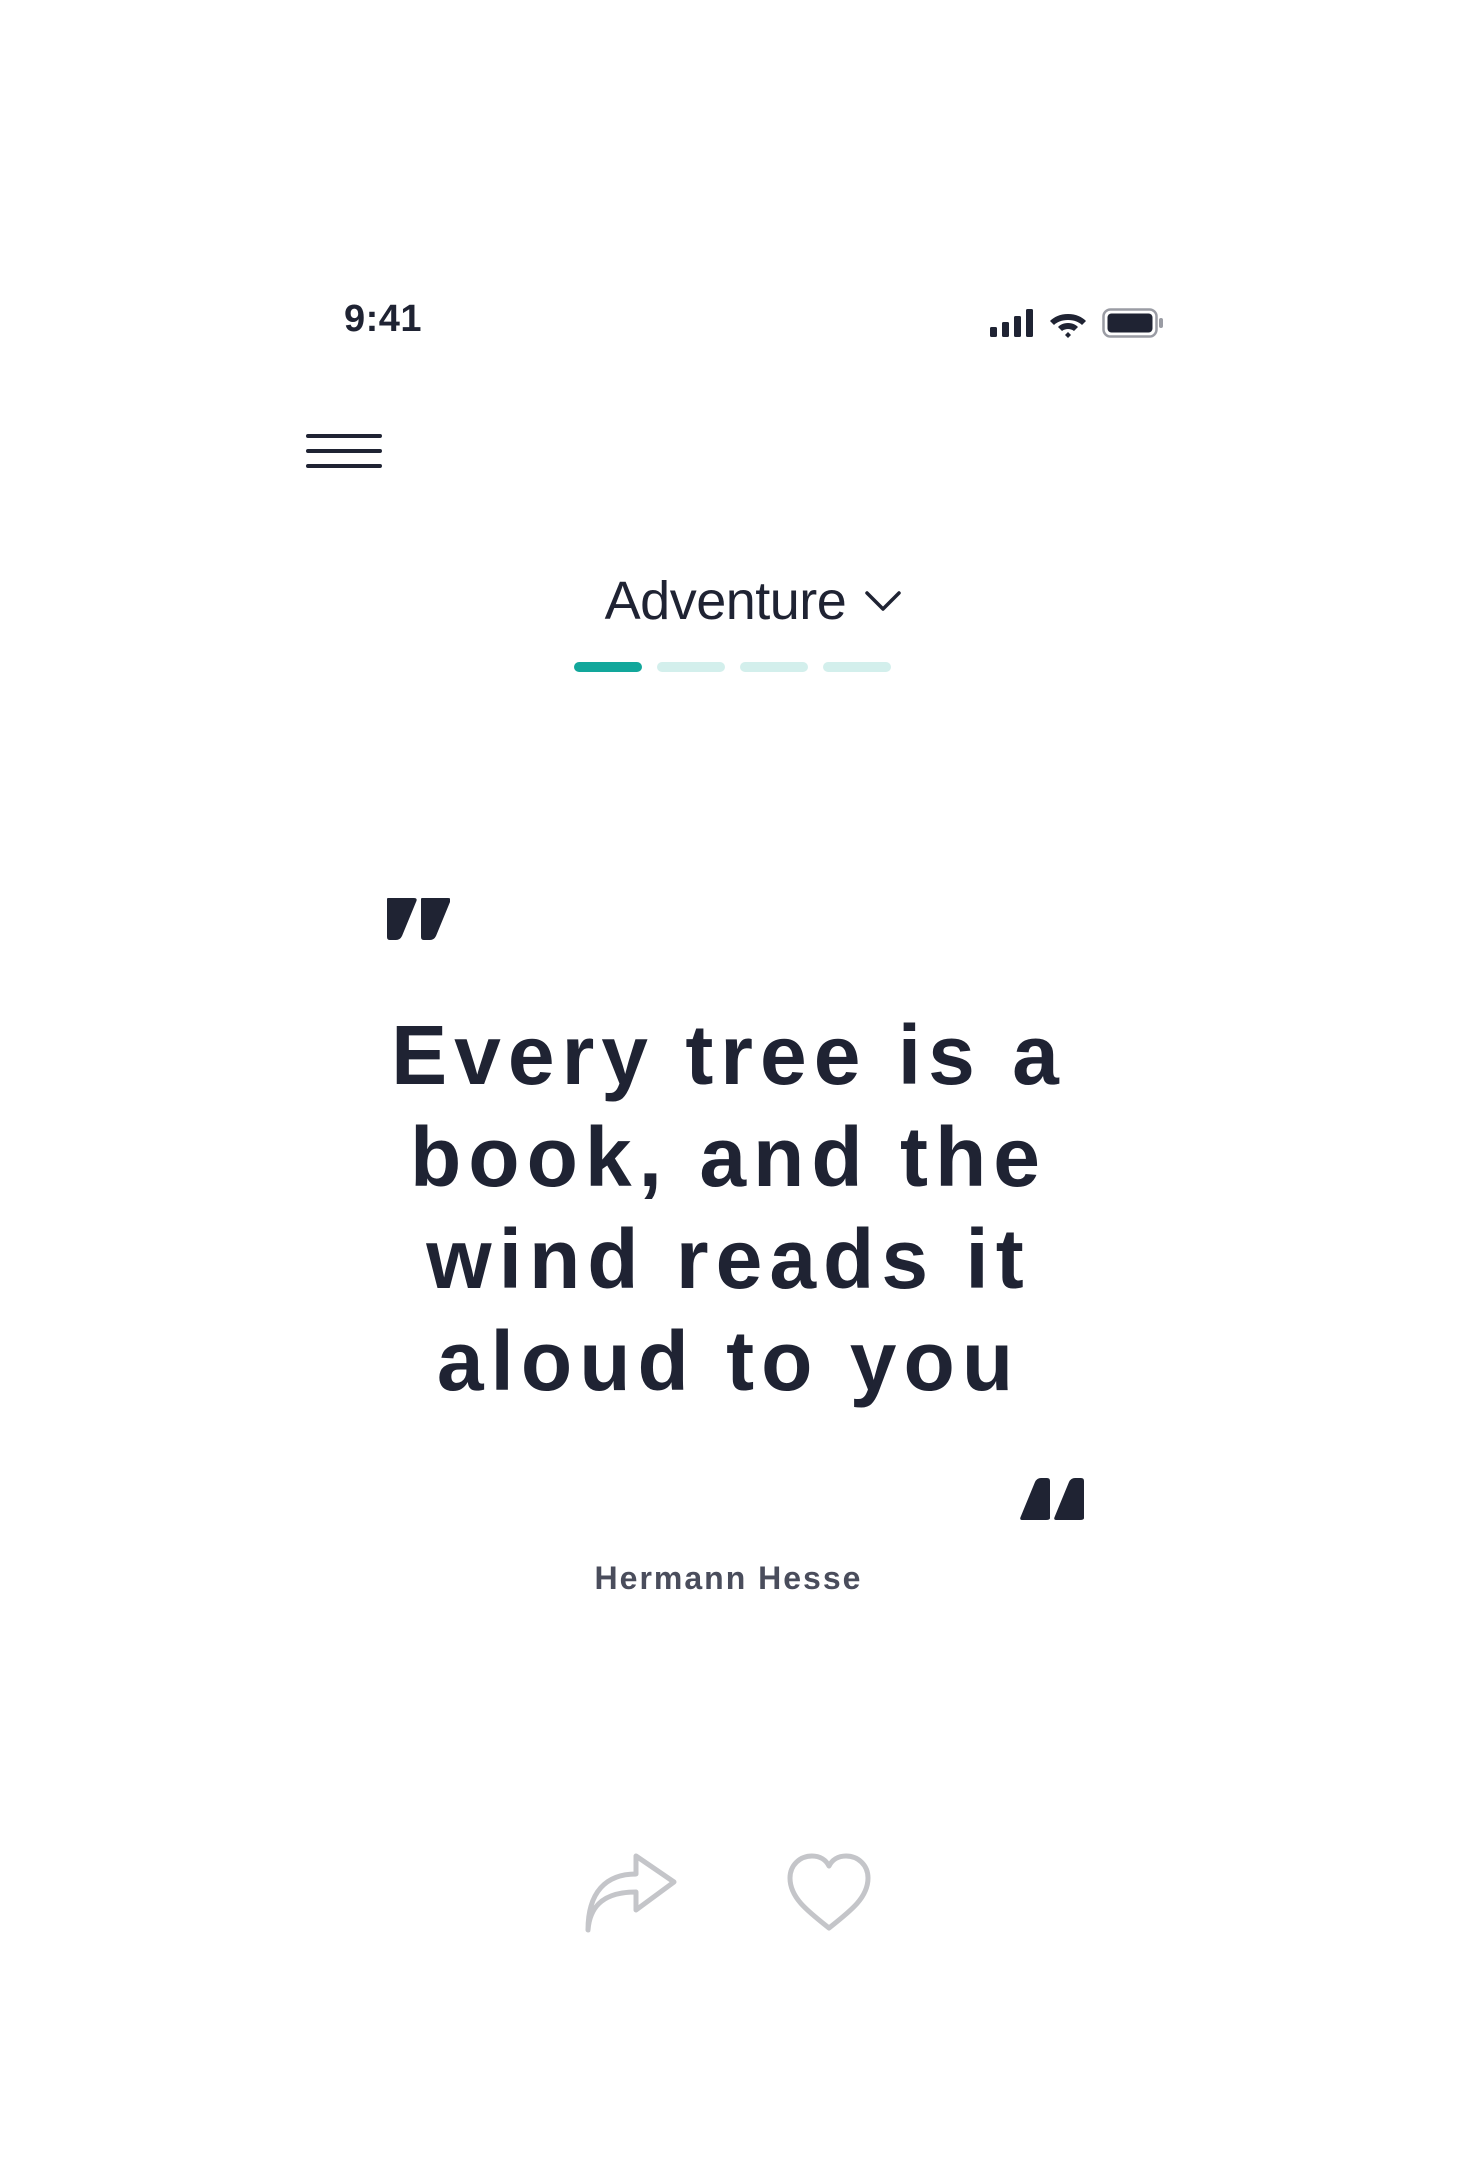 The height and width of the screenshot is (2158, 1457). I want to click on battery-icon, so click(1132, 323).